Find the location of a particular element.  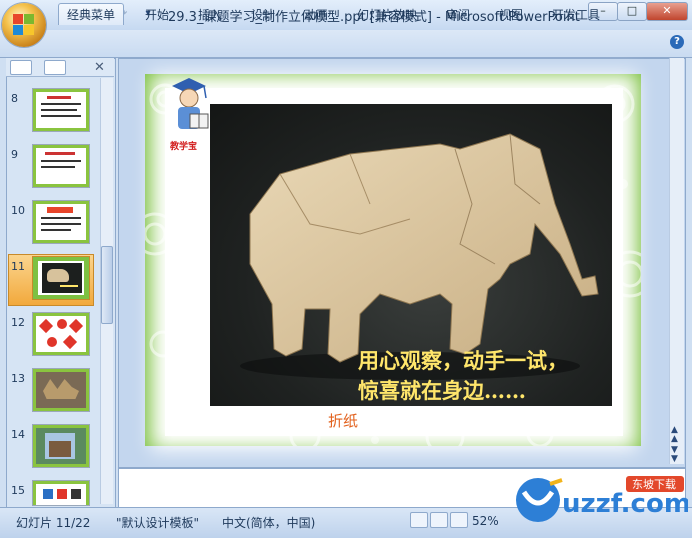

watermark-text: uzzf.com is located at coordinates (625, 504).